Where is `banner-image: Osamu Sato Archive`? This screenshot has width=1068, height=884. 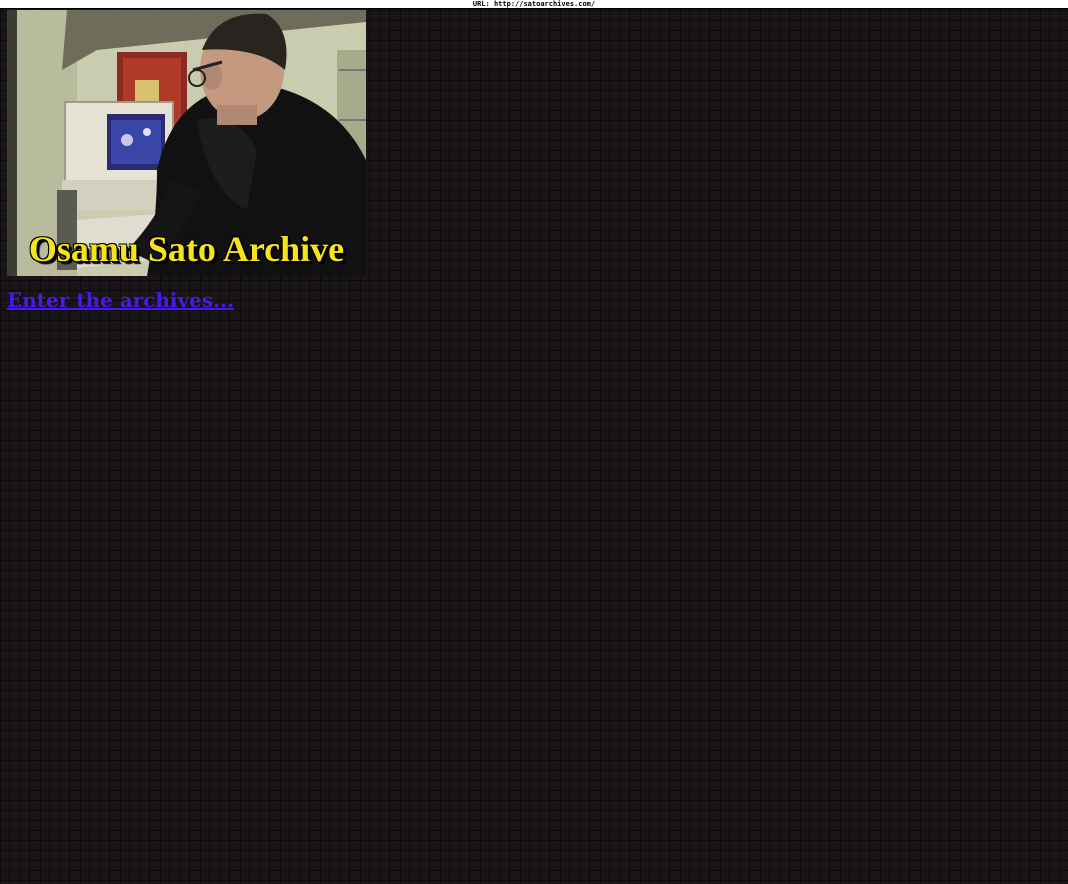 banner-image: Osamu Sato Archive is located at coordinates (186, 143).